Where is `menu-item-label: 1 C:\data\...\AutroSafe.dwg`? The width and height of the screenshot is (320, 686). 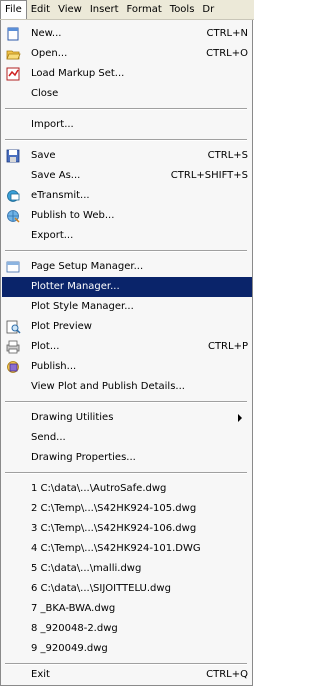 menu-item-label: 1 C:\data\...\AutroSafe.dwg is located at coordinates (99, 488).